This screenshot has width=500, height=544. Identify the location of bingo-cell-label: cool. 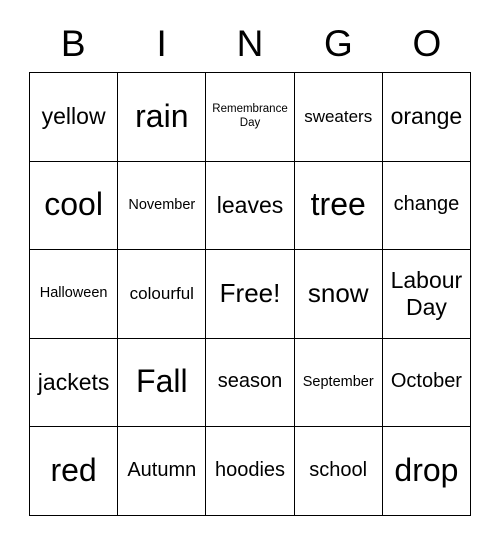
(73, 204).